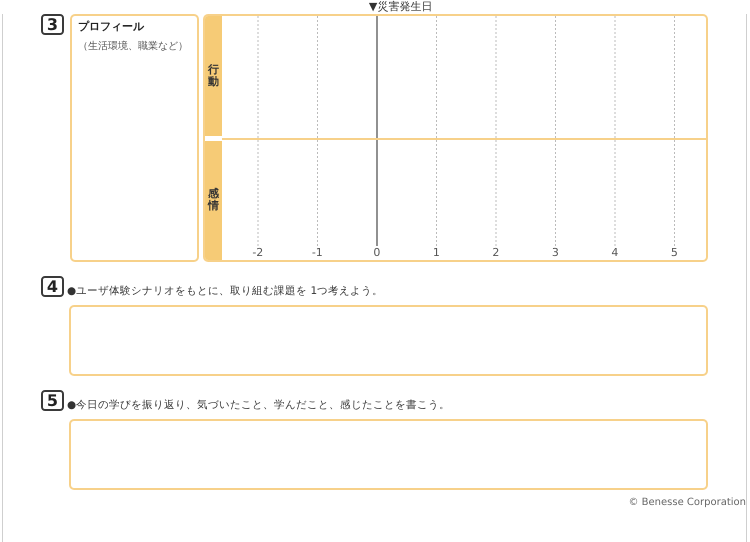 The image size is (750, 542). What do you see at coordinates (52, 286) in the screenshot?
I see `question-number: 4` at bounding box center [52, 286].